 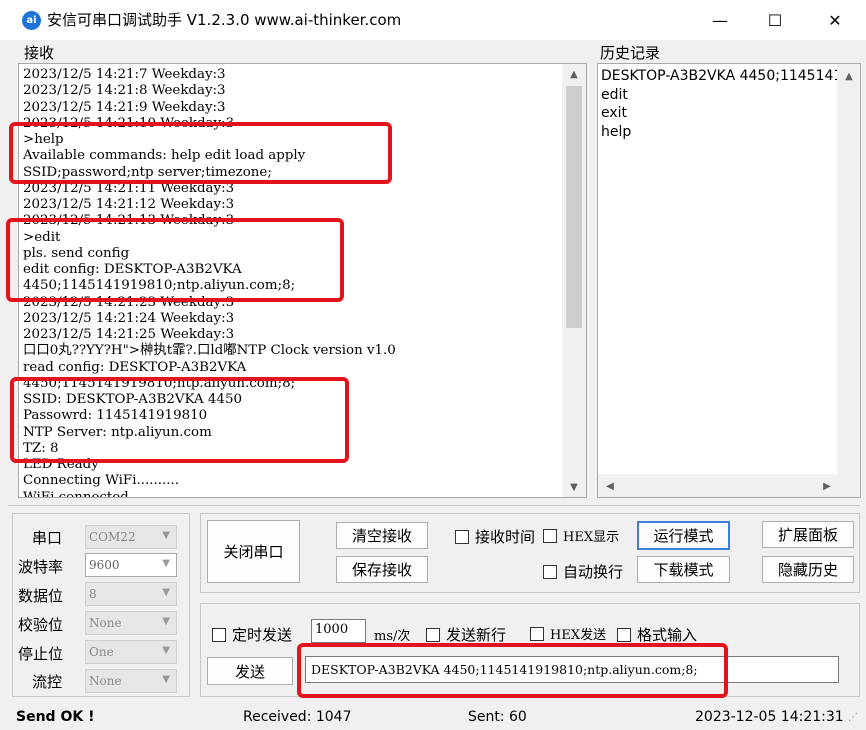 What do you see at coordinates (382, 535) in the screenshot?
I see `clear-receive-button: 清空接收` at bounding box center [382, 535].